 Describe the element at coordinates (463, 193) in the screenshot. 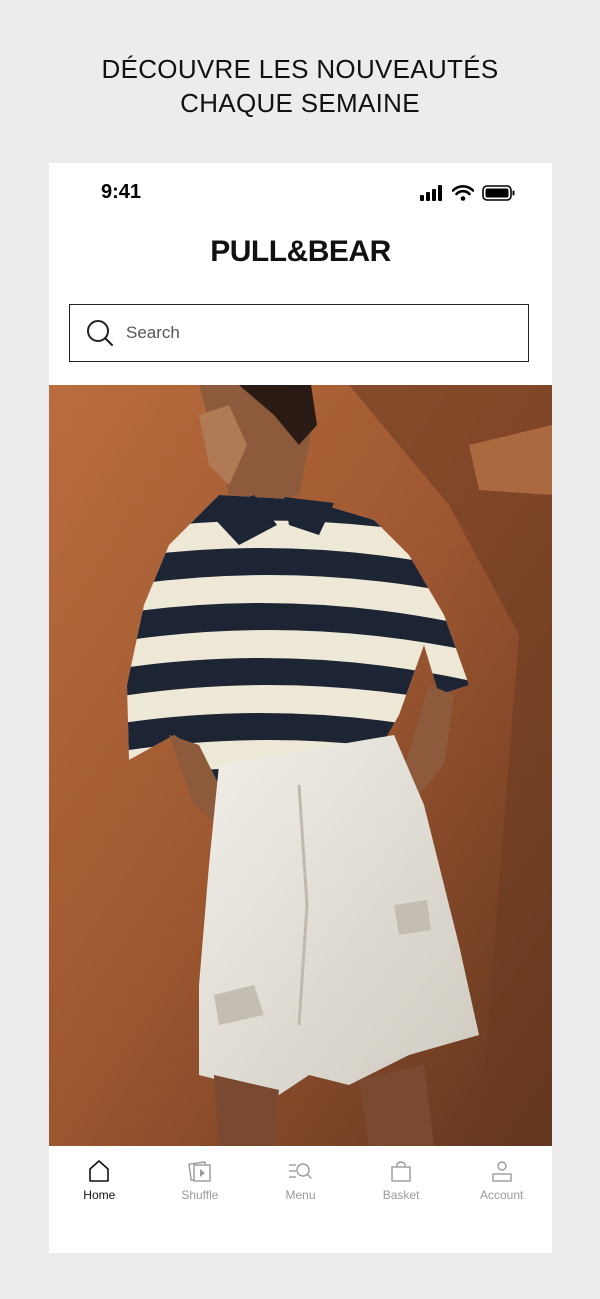

I see `wifi-icon` at that location.